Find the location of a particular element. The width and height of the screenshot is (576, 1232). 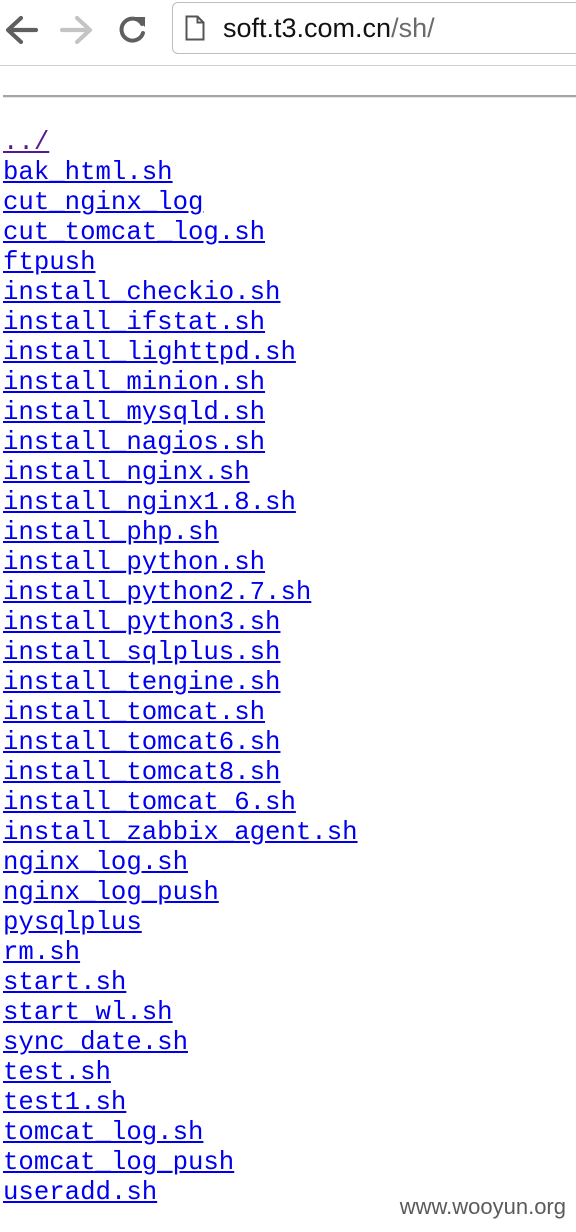

file-link: install_tomcat6.sh is located at coordinates (141, 742).